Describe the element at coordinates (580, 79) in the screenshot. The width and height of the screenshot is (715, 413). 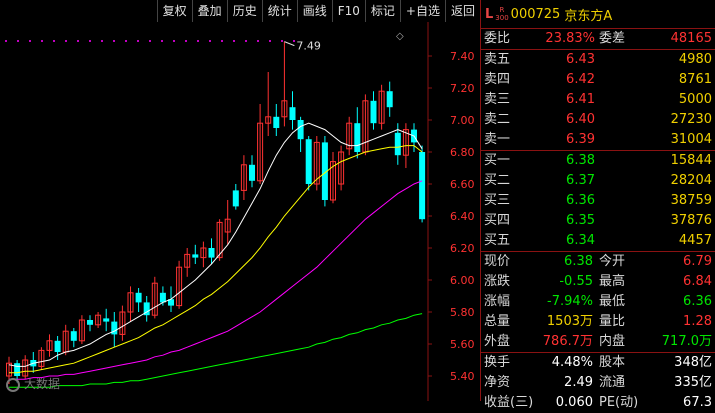
I see `sell-price: 6.42` at that location.